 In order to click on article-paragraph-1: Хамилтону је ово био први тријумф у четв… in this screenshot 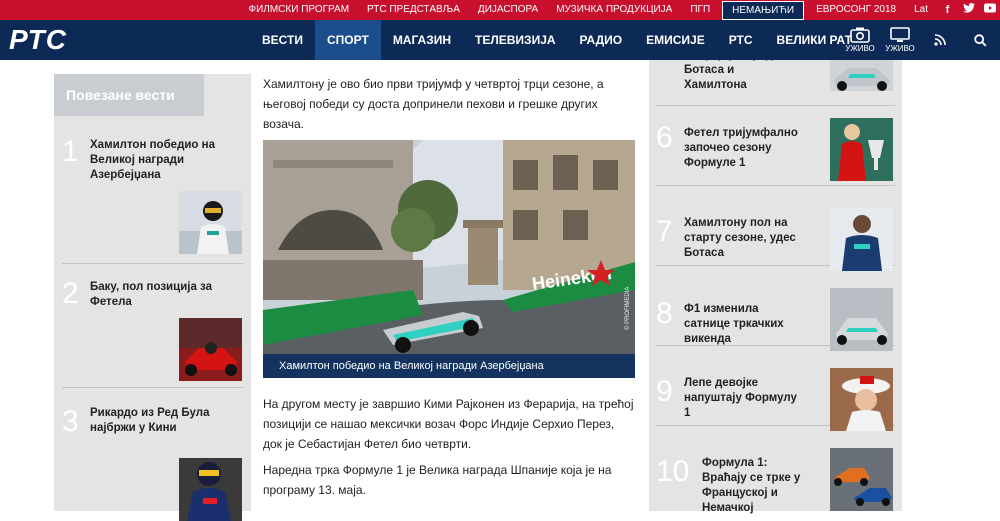, I will do `click(433, 104)`.